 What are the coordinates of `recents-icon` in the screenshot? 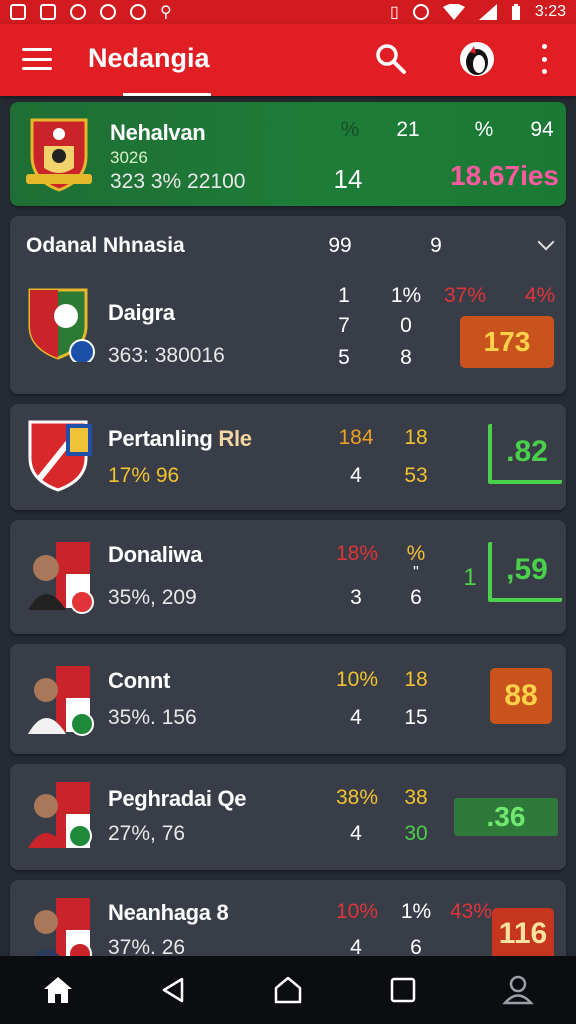 It's located at (403, 990).